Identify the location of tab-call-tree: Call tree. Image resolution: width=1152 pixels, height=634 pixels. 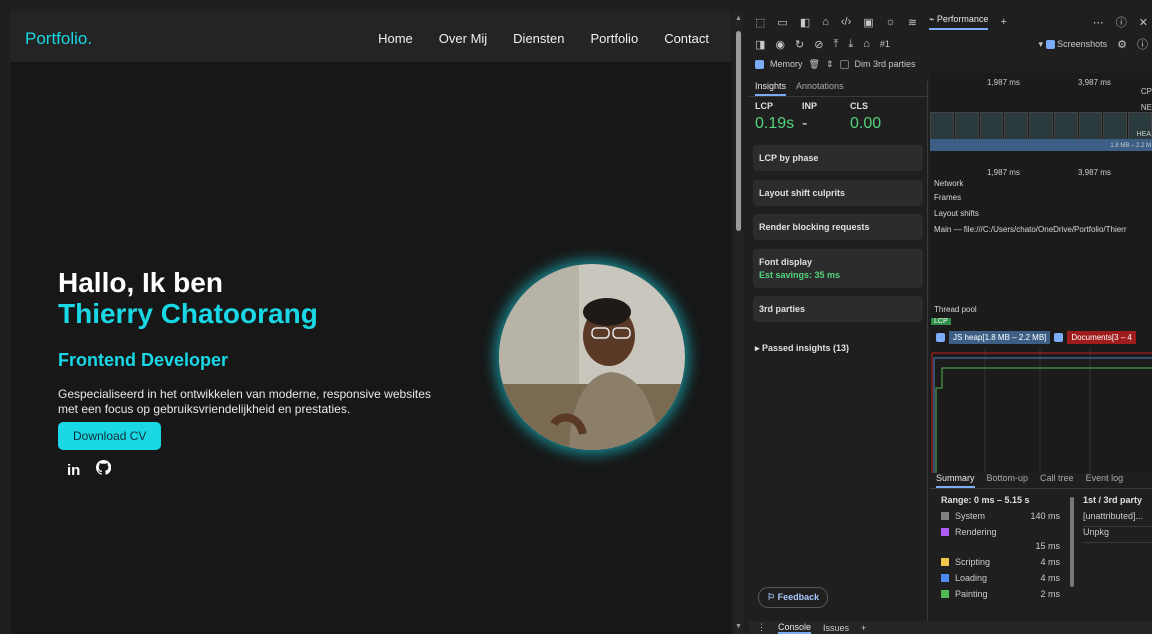
(1057, 480).